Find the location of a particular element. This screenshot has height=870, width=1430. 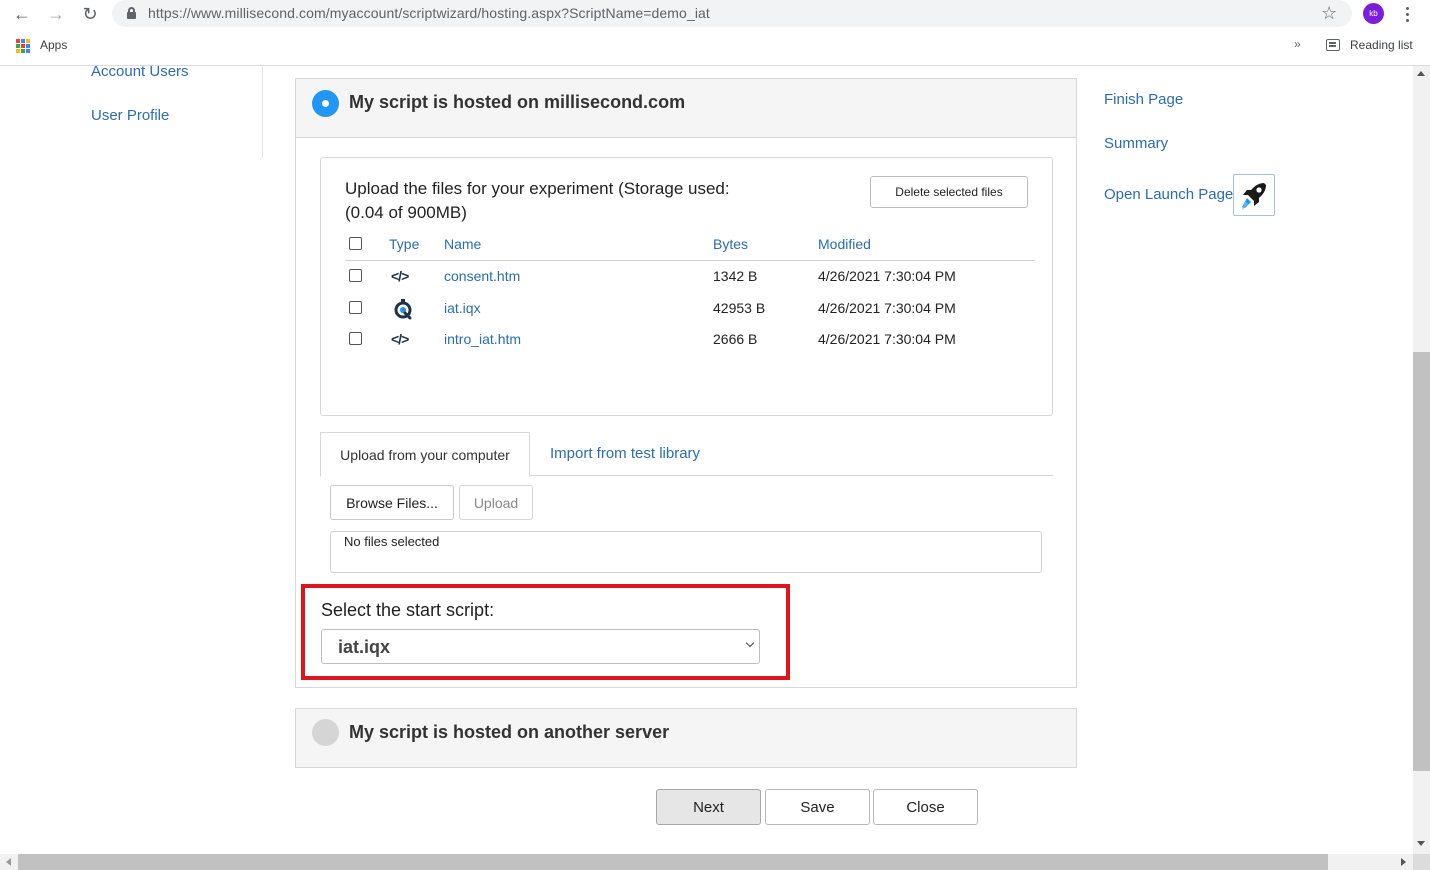

vertical-scrollbar is located at coordinates (1421, 460).